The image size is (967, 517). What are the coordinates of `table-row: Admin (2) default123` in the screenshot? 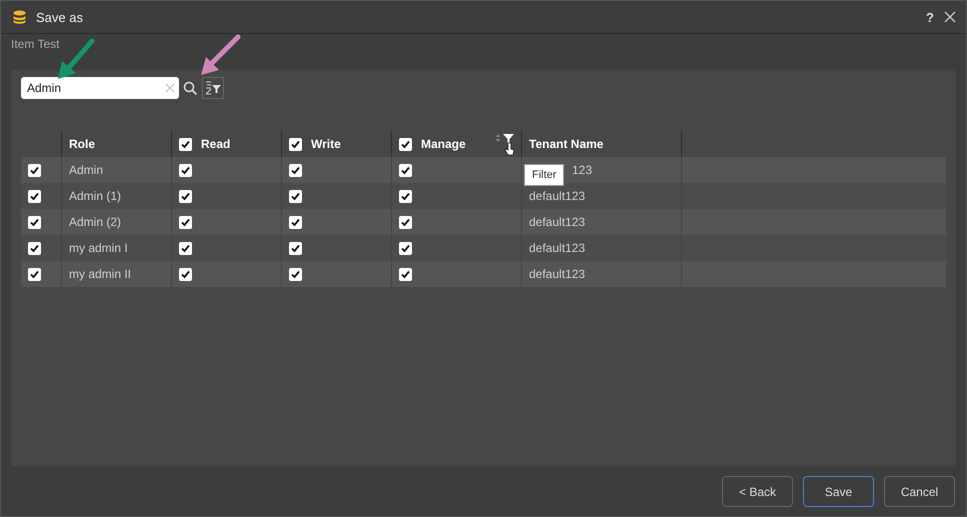 It's located at (483, 222).